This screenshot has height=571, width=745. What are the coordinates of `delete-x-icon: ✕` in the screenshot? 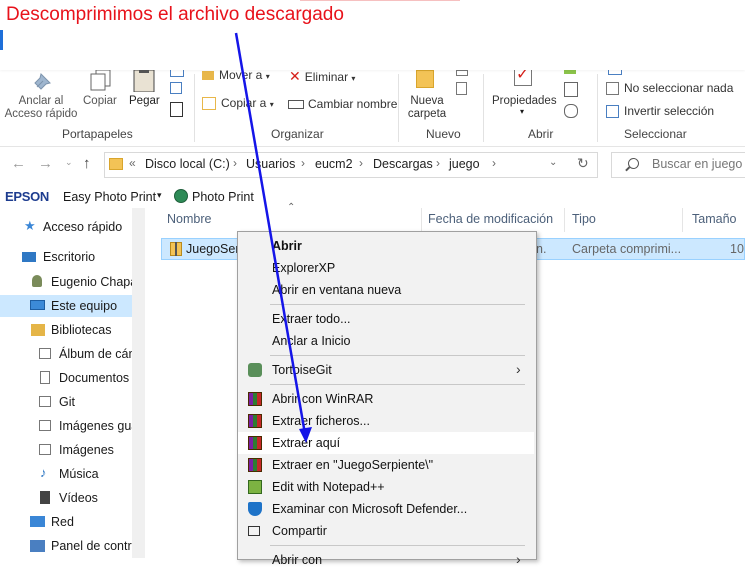 It's located at (295, 76).